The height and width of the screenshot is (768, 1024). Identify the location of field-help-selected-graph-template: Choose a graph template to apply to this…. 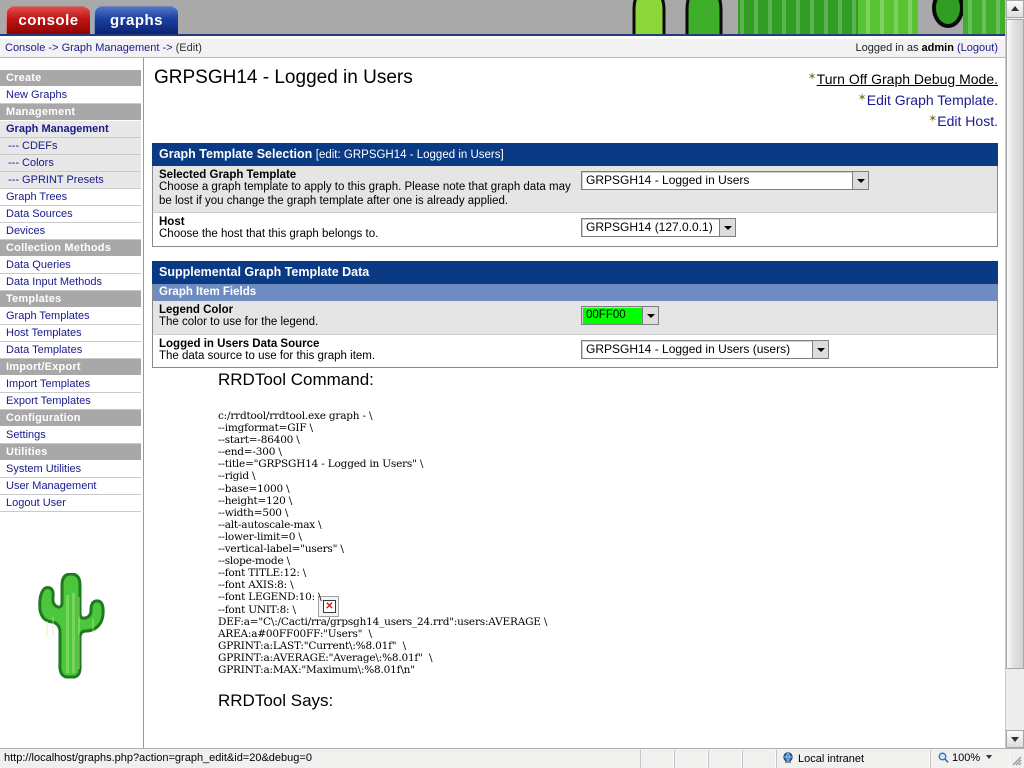
(365, 194).